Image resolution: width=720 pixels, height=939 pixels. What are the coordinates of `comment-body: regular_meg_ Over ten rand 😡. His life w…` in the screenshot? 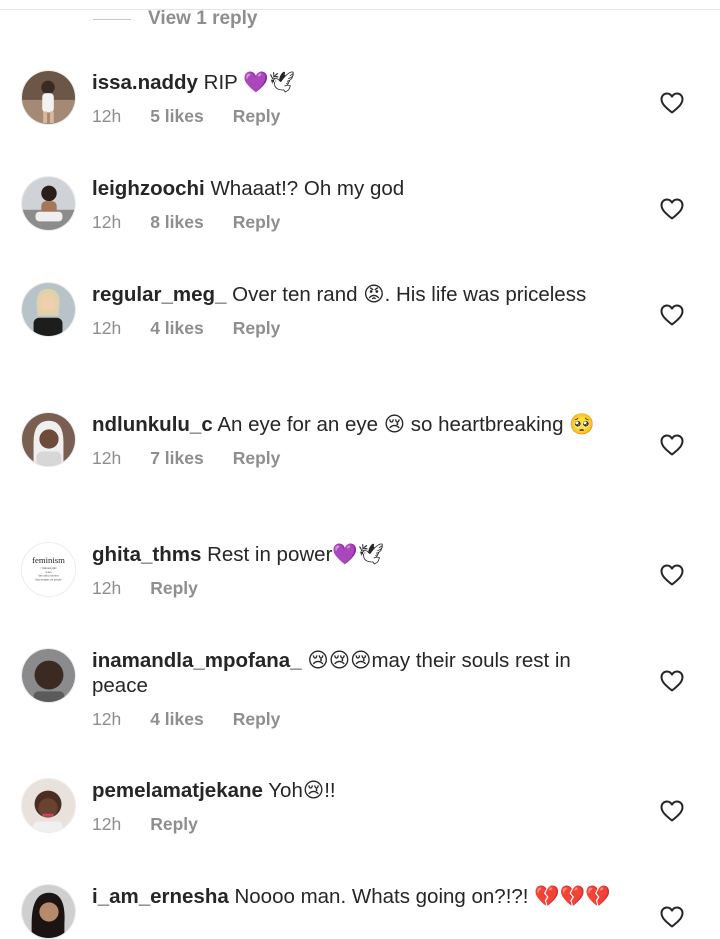 It's located at (357, 310).